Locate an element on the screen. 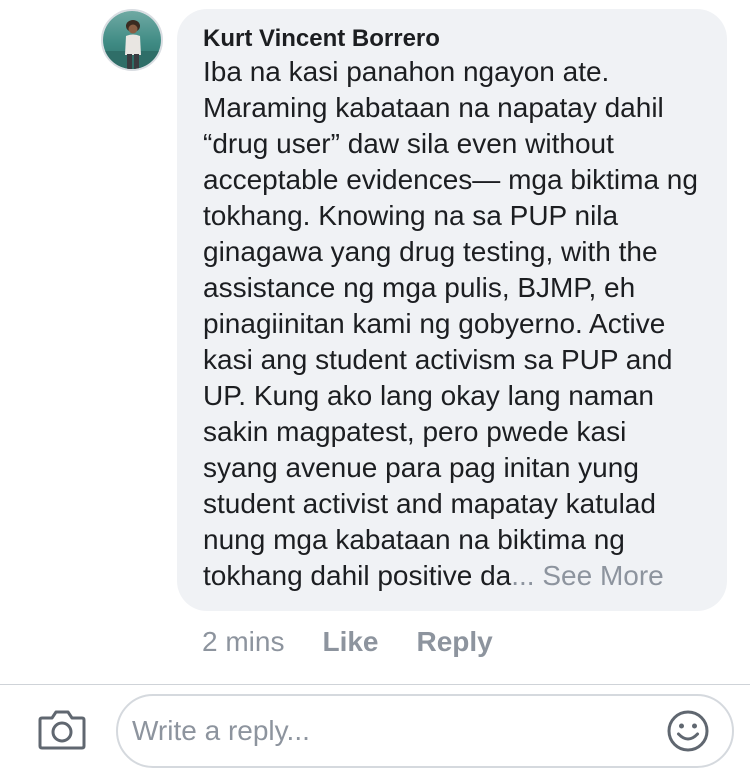  like-button: Like is located at coordinates (350, 642).